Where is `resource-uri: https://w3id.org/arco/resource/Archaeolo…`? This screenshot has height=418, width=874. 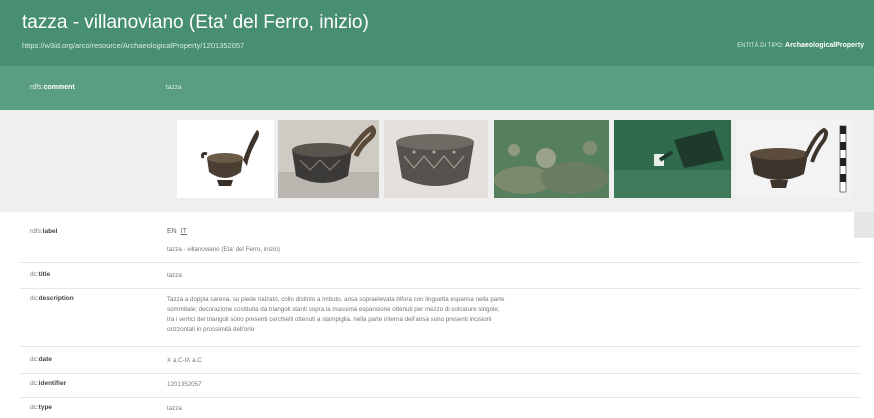 resource-uri: https://w3id.org/arco/resource/Archaeolo… is located at coordinates (133, 45).